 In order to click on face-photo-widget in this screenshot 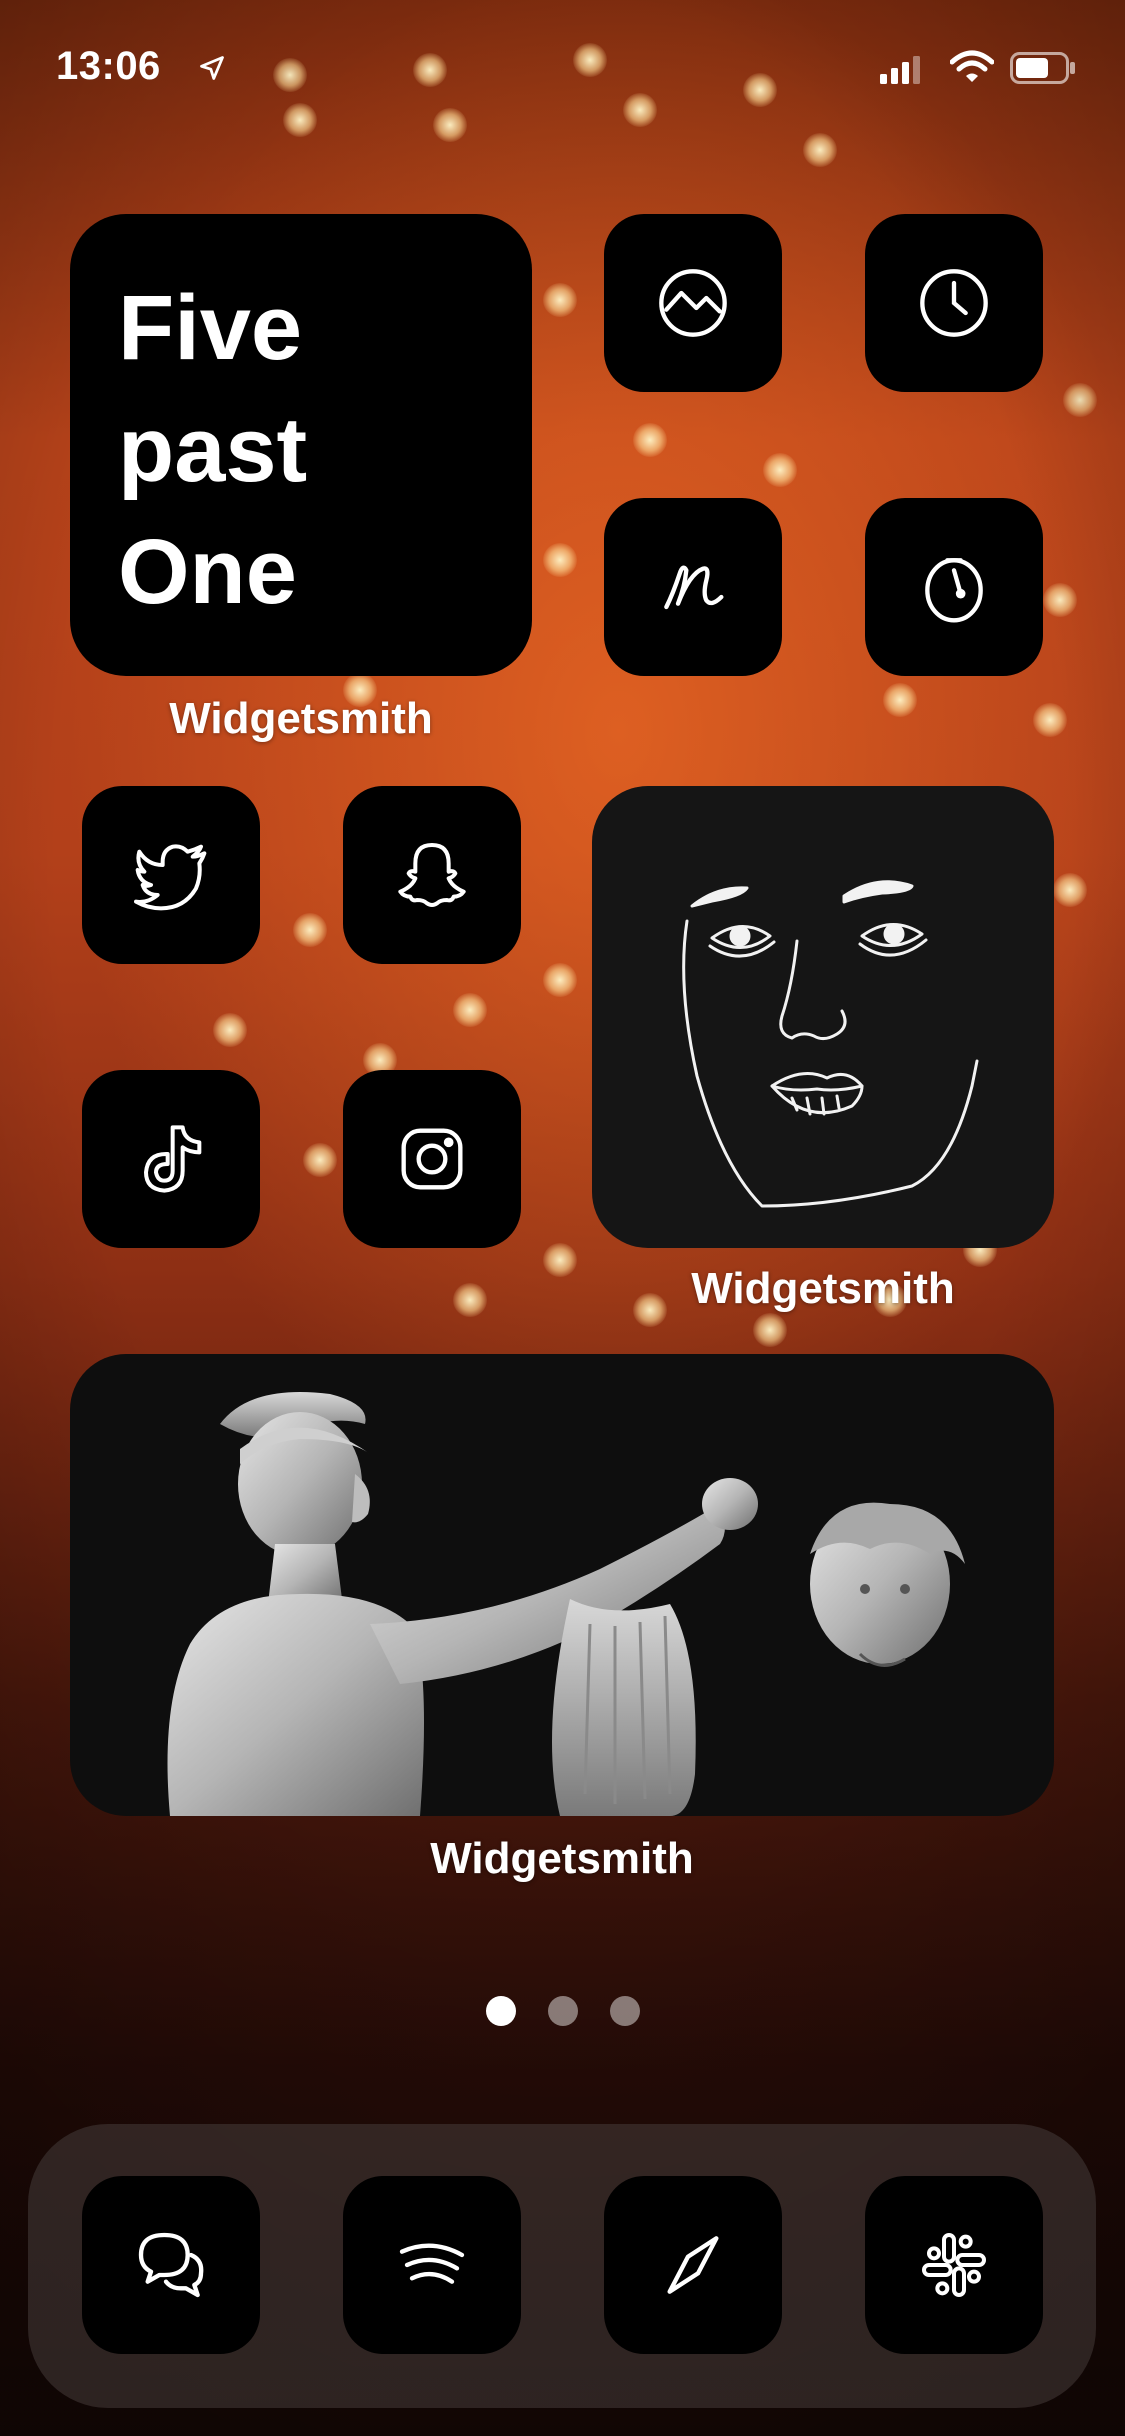, I will do `click(823, 1017)`.